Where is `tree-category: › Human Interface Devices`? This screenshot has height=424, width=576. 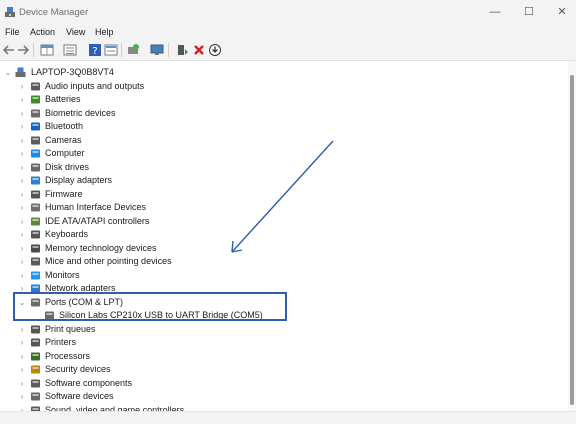
tree-category: › Human Interface Devices is located at coordinates (270, 207).